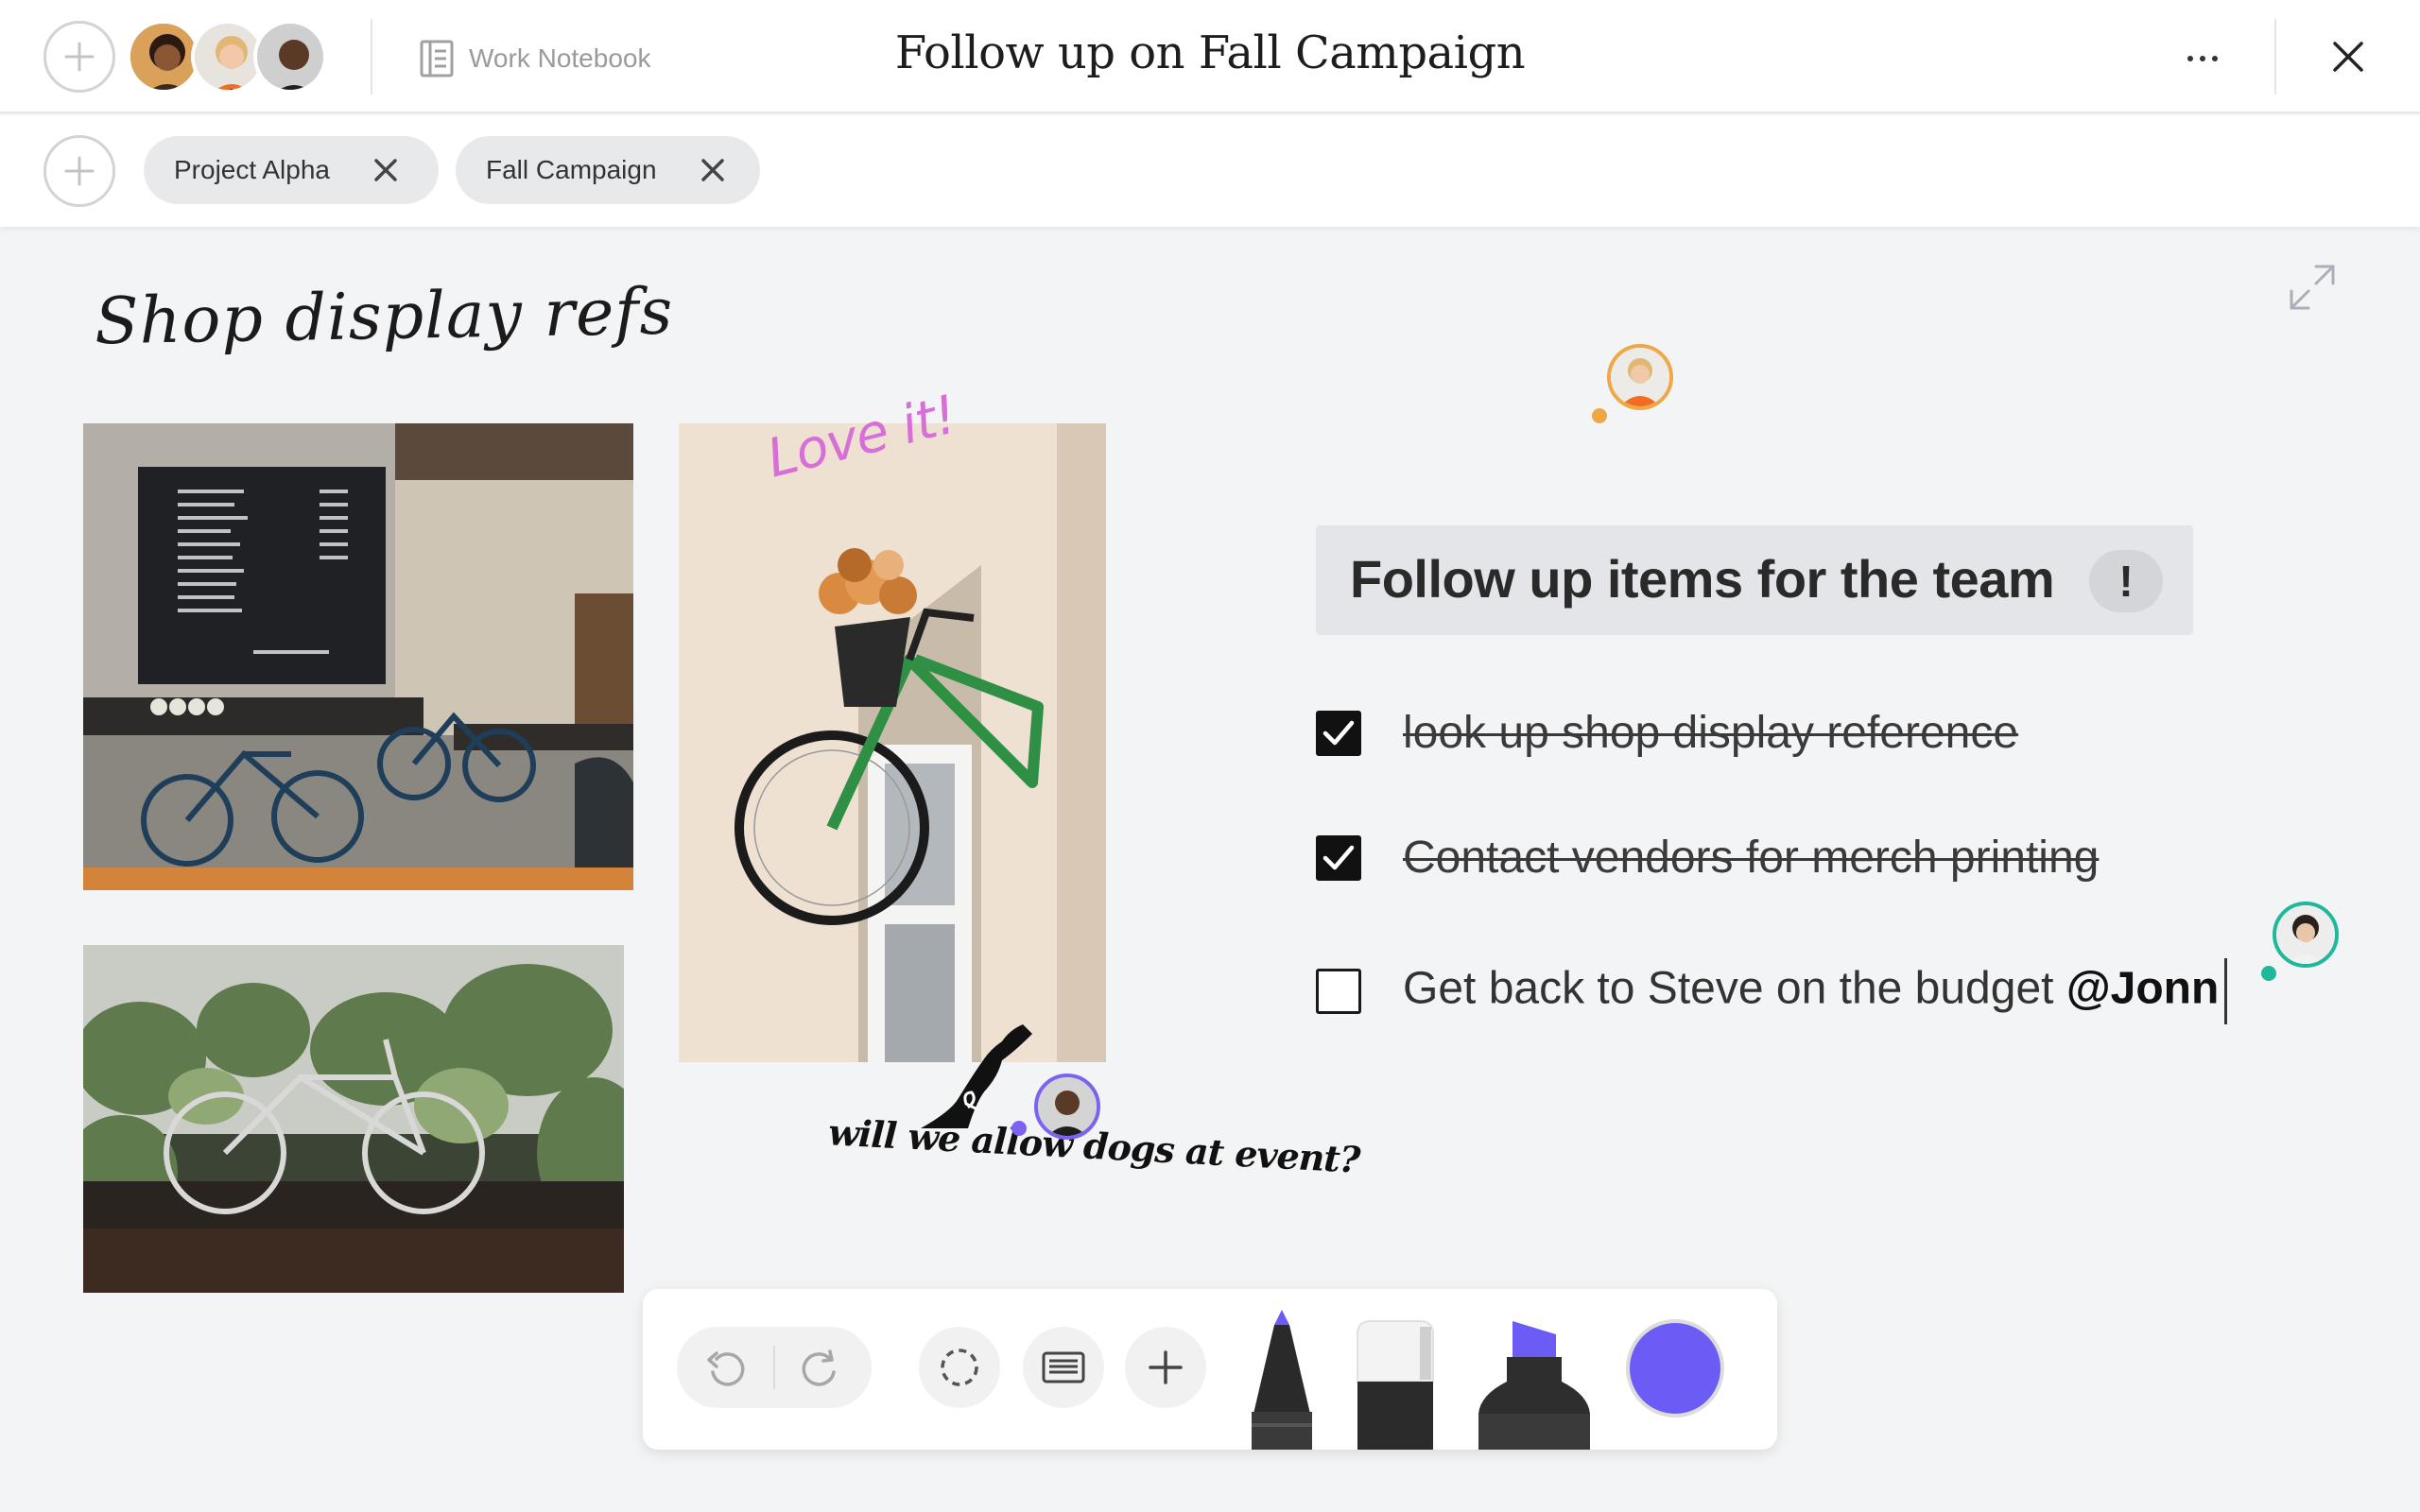 The height and width of the screenshot is (1512, 2420). I want to click on more-icon, so click(2202, 58).